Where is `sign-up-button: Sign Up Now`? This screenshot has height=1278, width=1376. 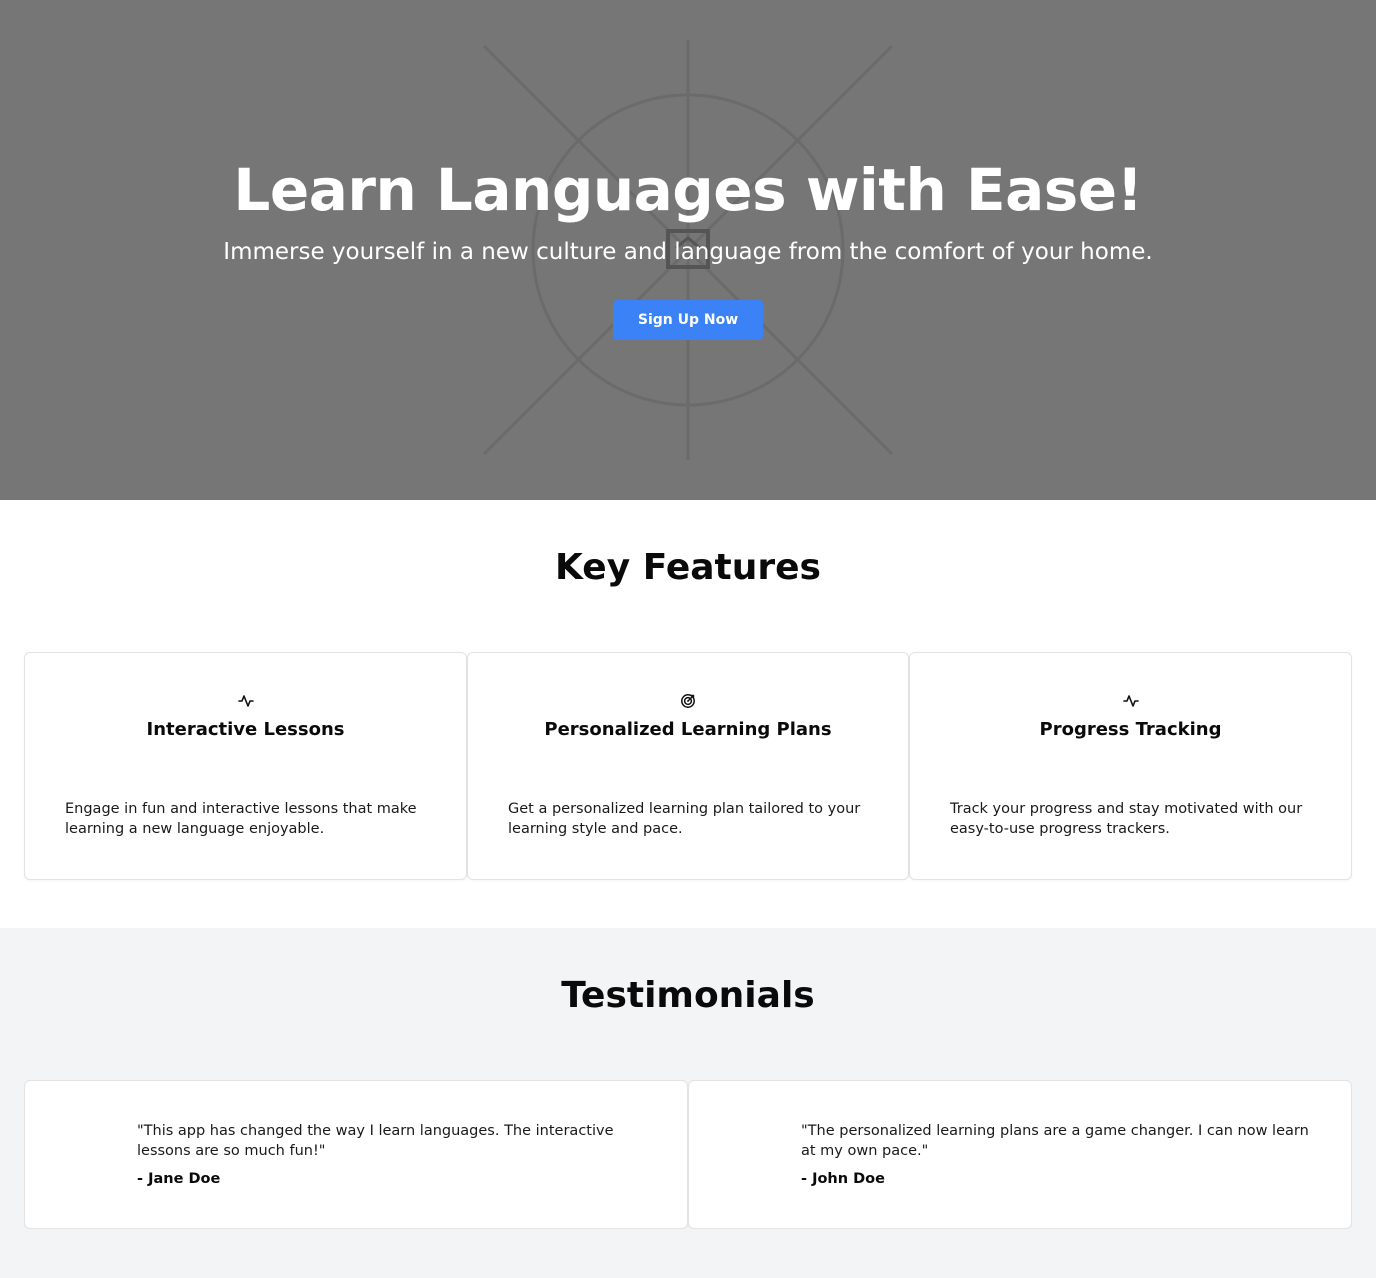
sign-up-button: Sign Up Now is located at coordinates (688, 320).